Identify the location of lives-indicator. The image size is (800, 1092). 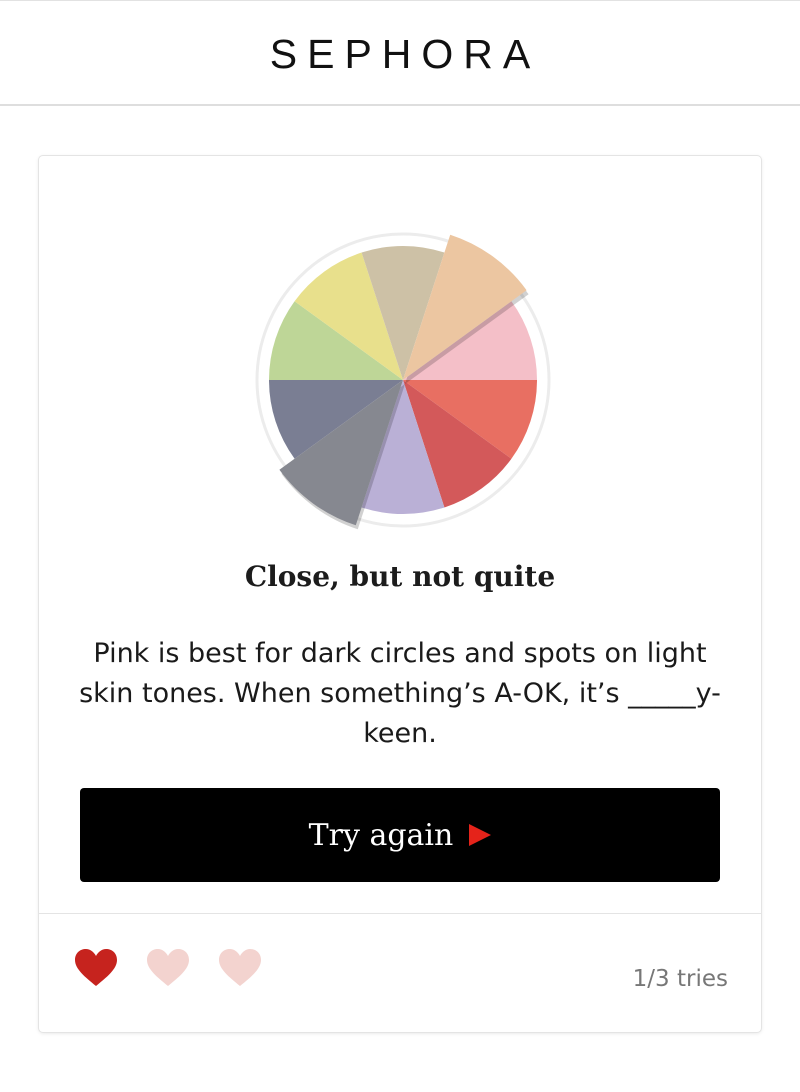
(181, 968).